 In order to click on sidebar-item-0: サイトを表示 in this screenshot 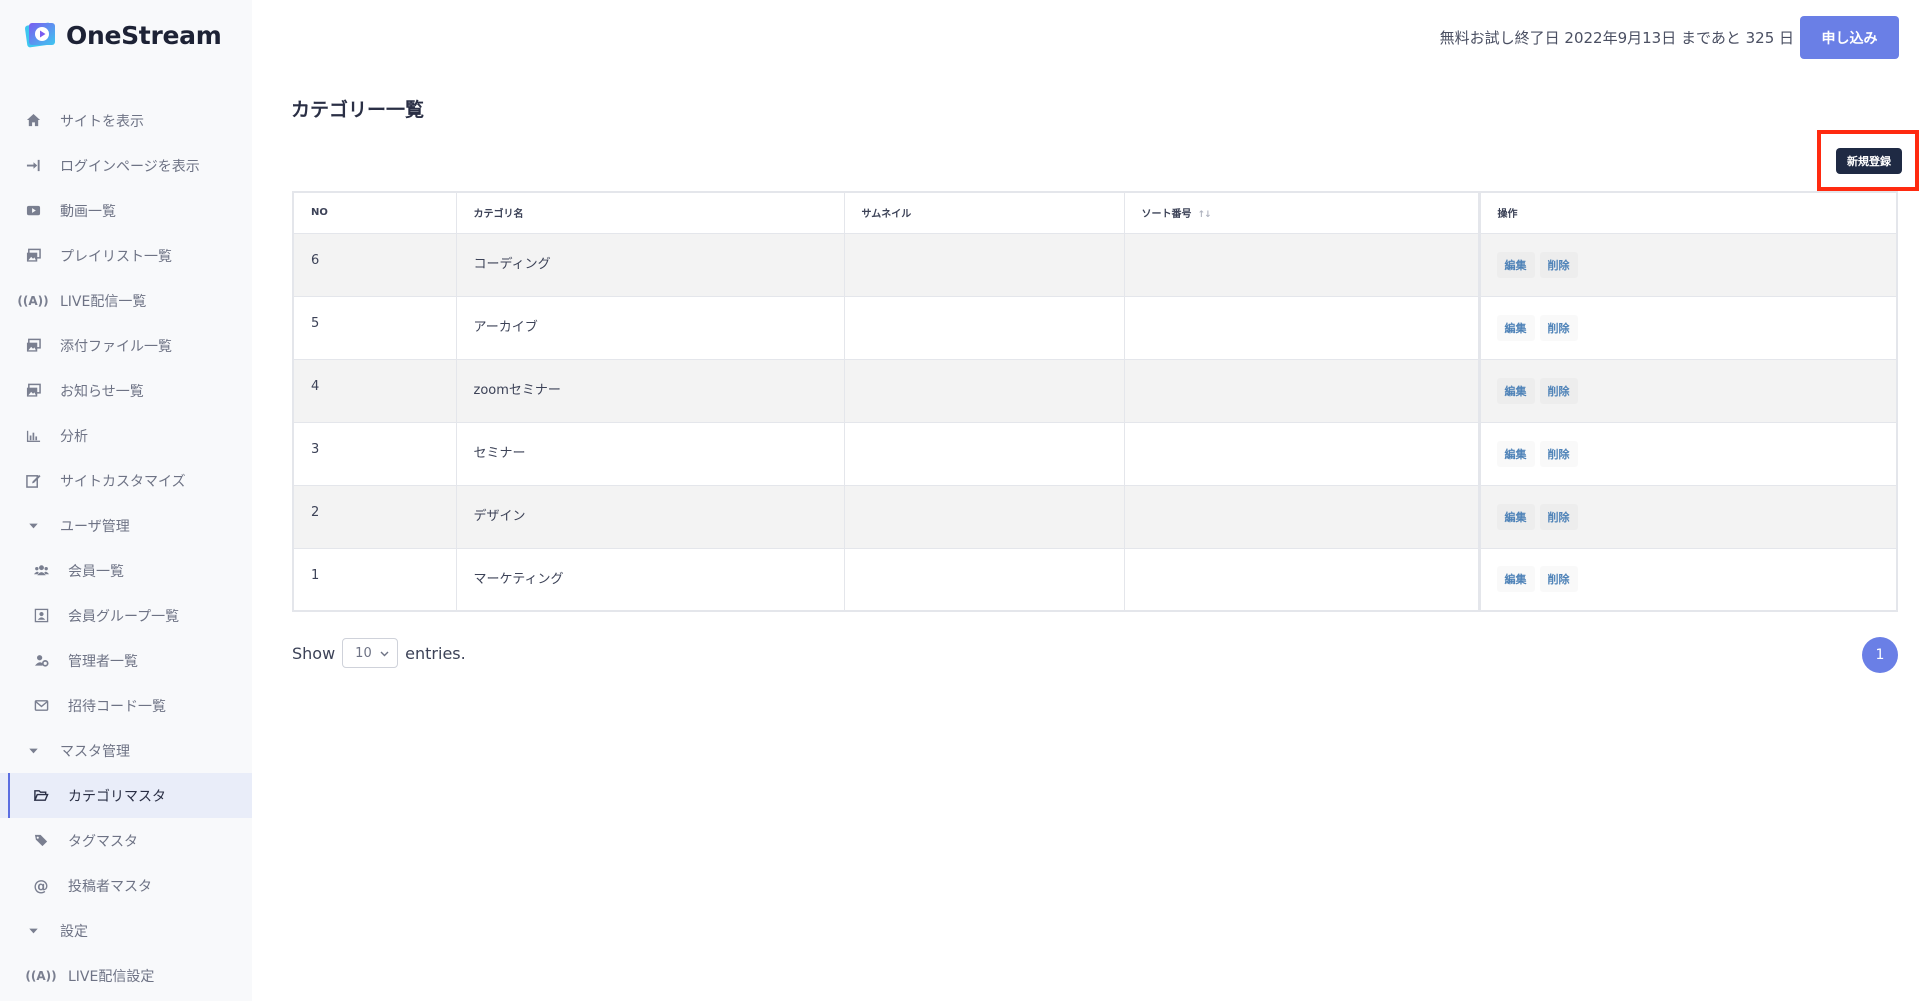, I will do `click(126, 120)`.